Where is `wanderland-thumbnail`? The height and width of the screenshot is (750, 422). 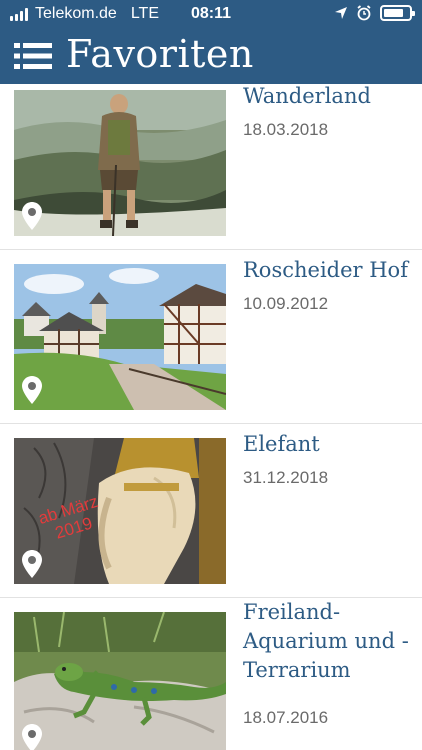 wanderland-thumbnail is located at coordinates (120, 163).